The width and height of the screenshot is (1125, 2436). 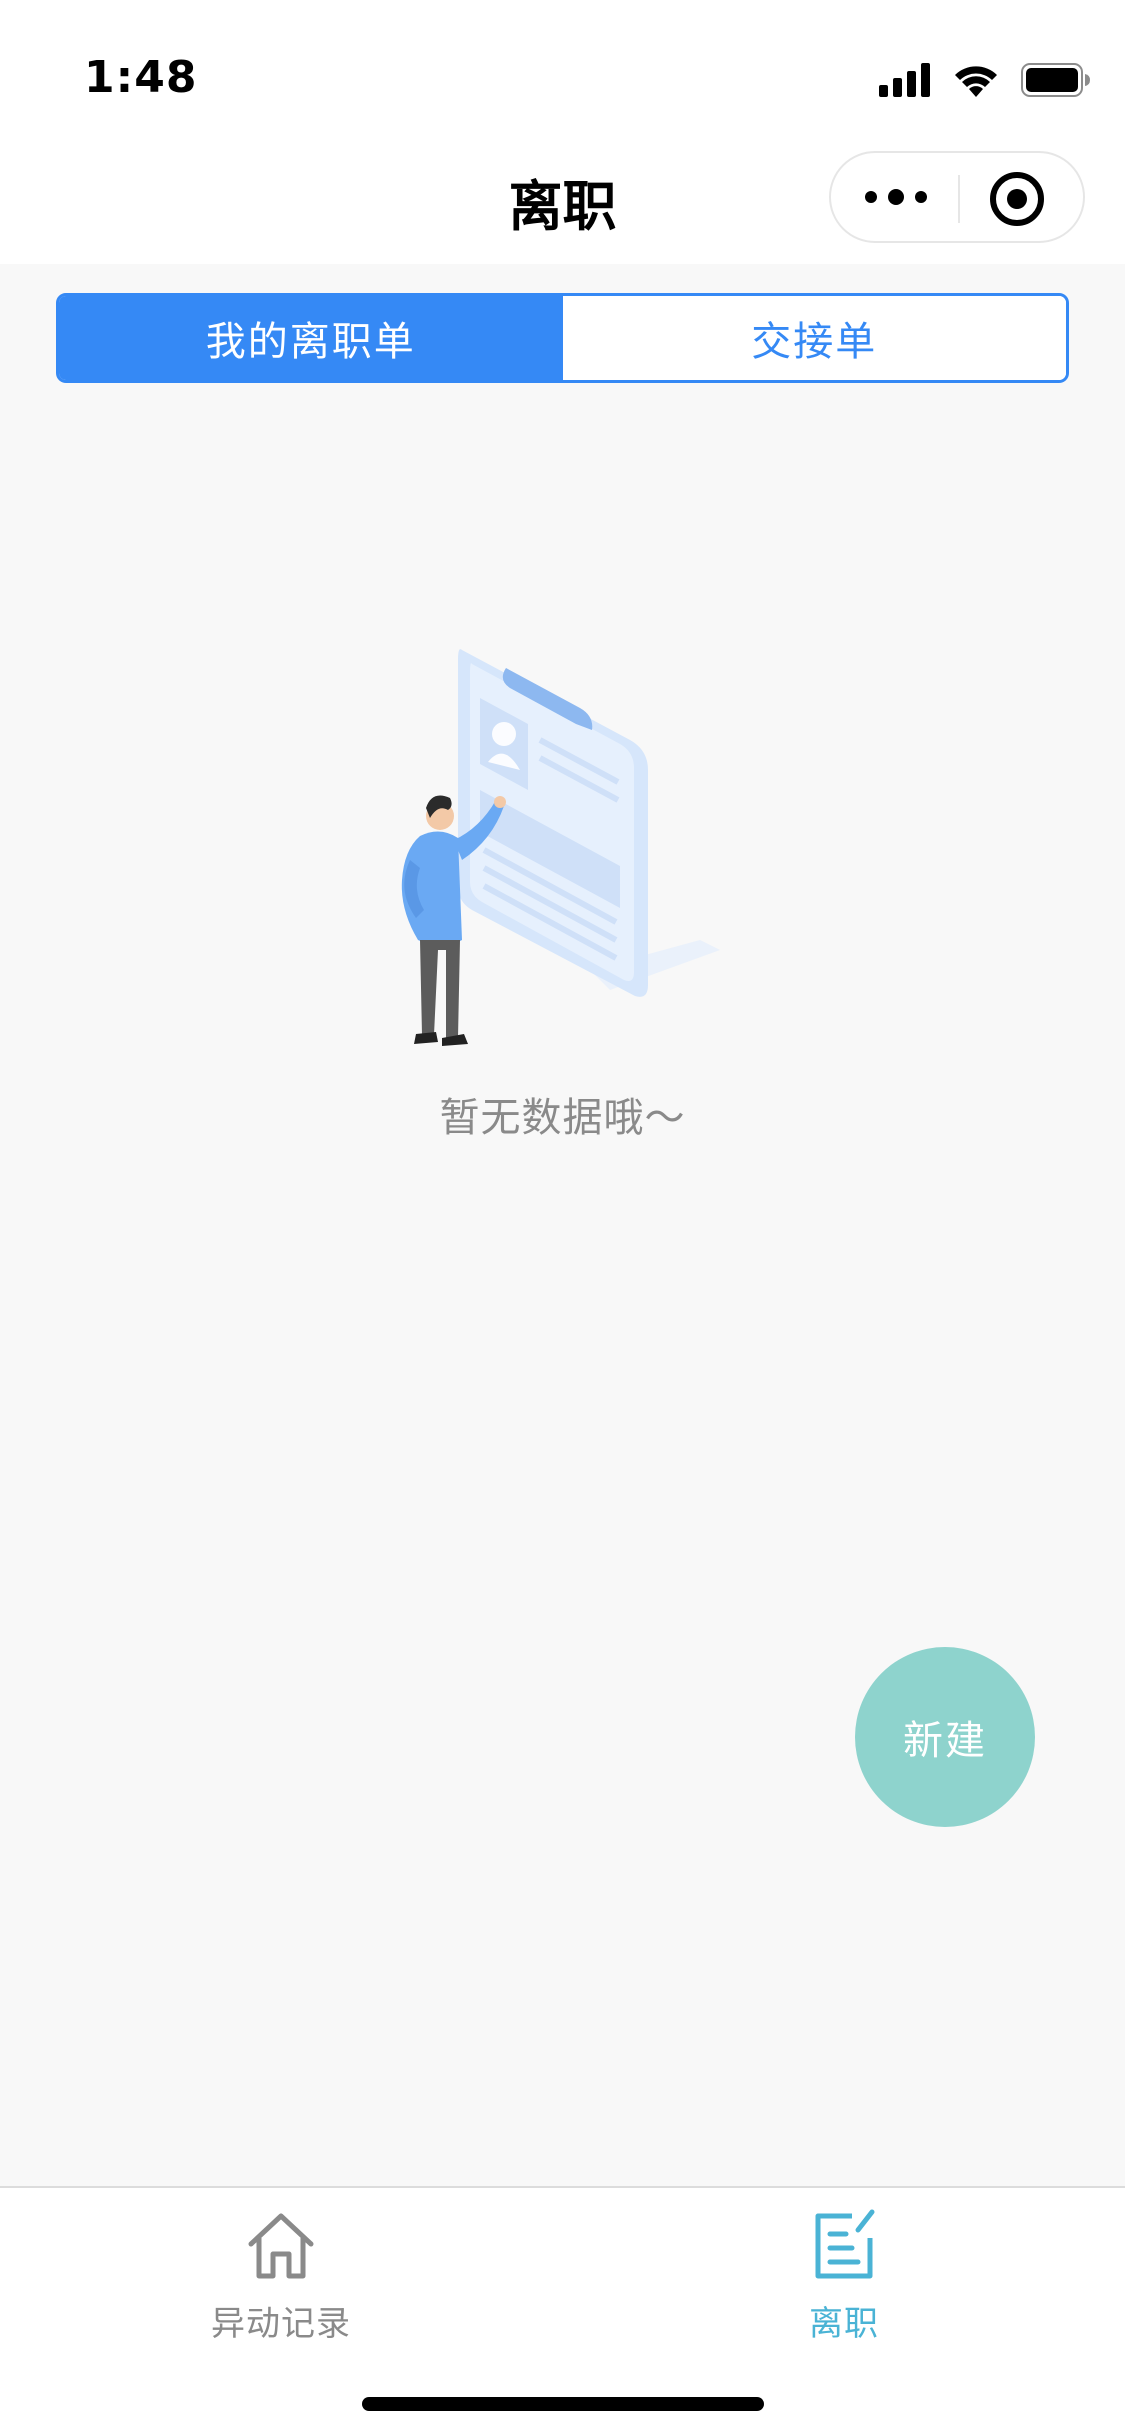 I want to click on status-icons, so click(x=985, y=80).